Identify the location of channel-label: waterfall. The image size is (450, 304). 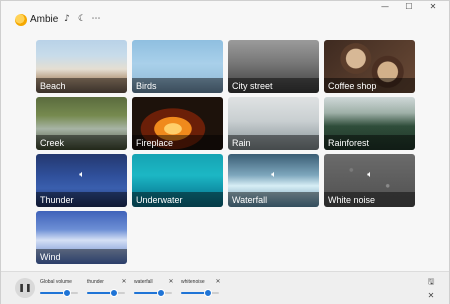
(143, 282).